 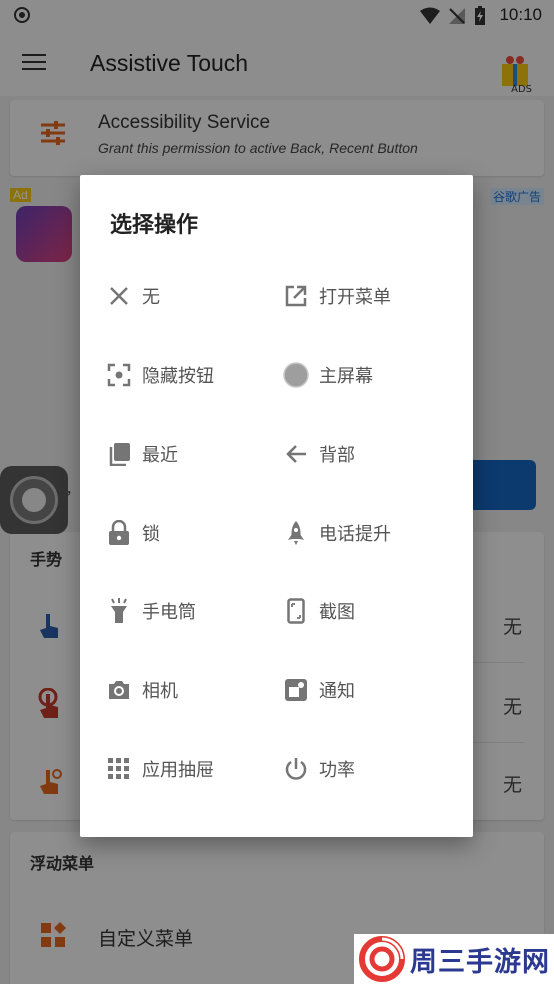 What do you see at coordinates (337, 455) in the screenshot?
I see `option-label: 背部` at bounding box center [337, 455].